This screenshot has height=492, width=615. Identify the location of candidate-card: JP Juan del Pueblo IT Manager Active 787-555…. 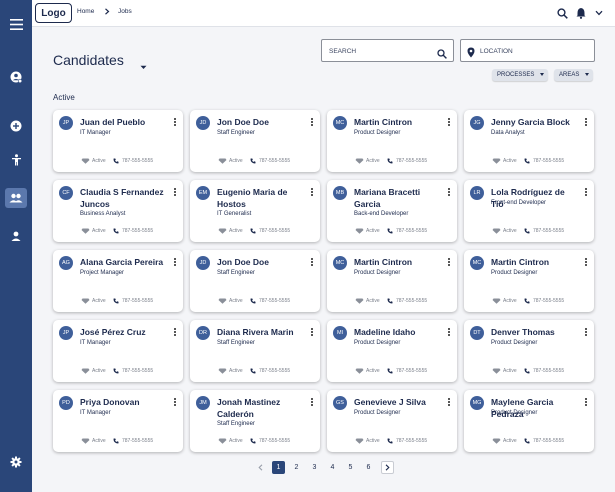
(118, 141).